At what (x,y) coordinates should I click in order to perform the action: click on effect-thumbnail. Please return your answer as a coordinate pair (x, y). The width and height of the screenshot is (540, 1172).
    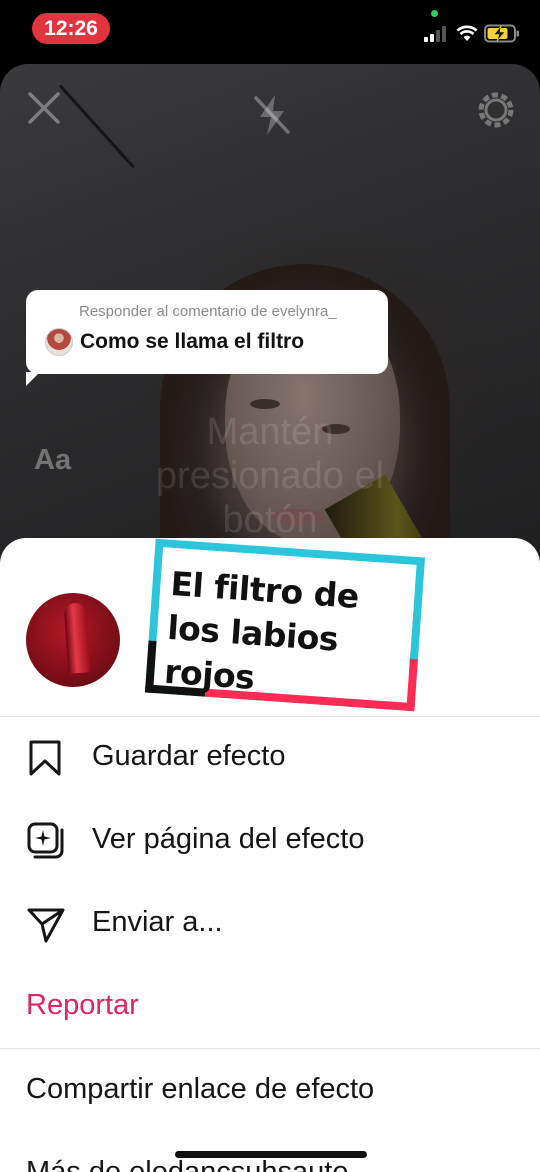
    Looking at the image, I should click on (73, 640).